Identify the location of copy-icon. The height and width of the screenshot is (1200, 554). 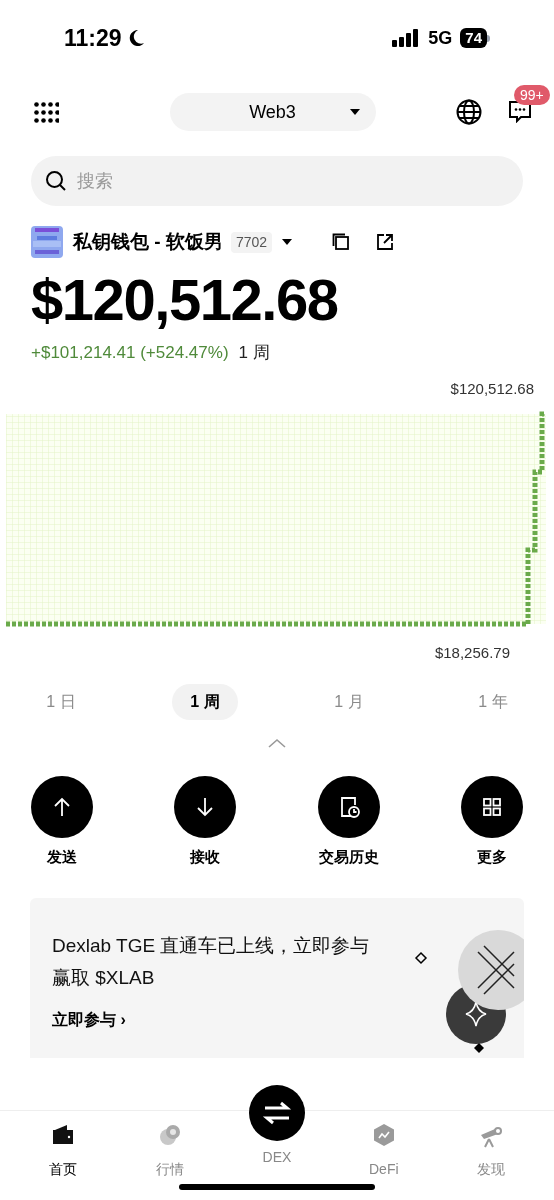
(341, 242).